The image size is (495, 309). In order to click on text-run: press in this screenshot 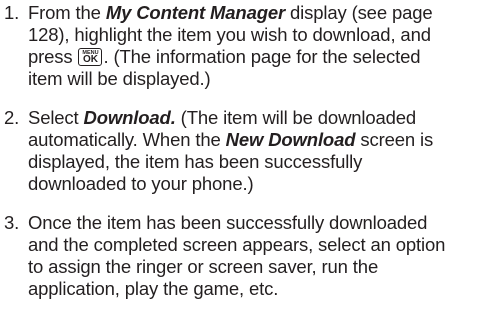, I will do `click(53, 56)`.